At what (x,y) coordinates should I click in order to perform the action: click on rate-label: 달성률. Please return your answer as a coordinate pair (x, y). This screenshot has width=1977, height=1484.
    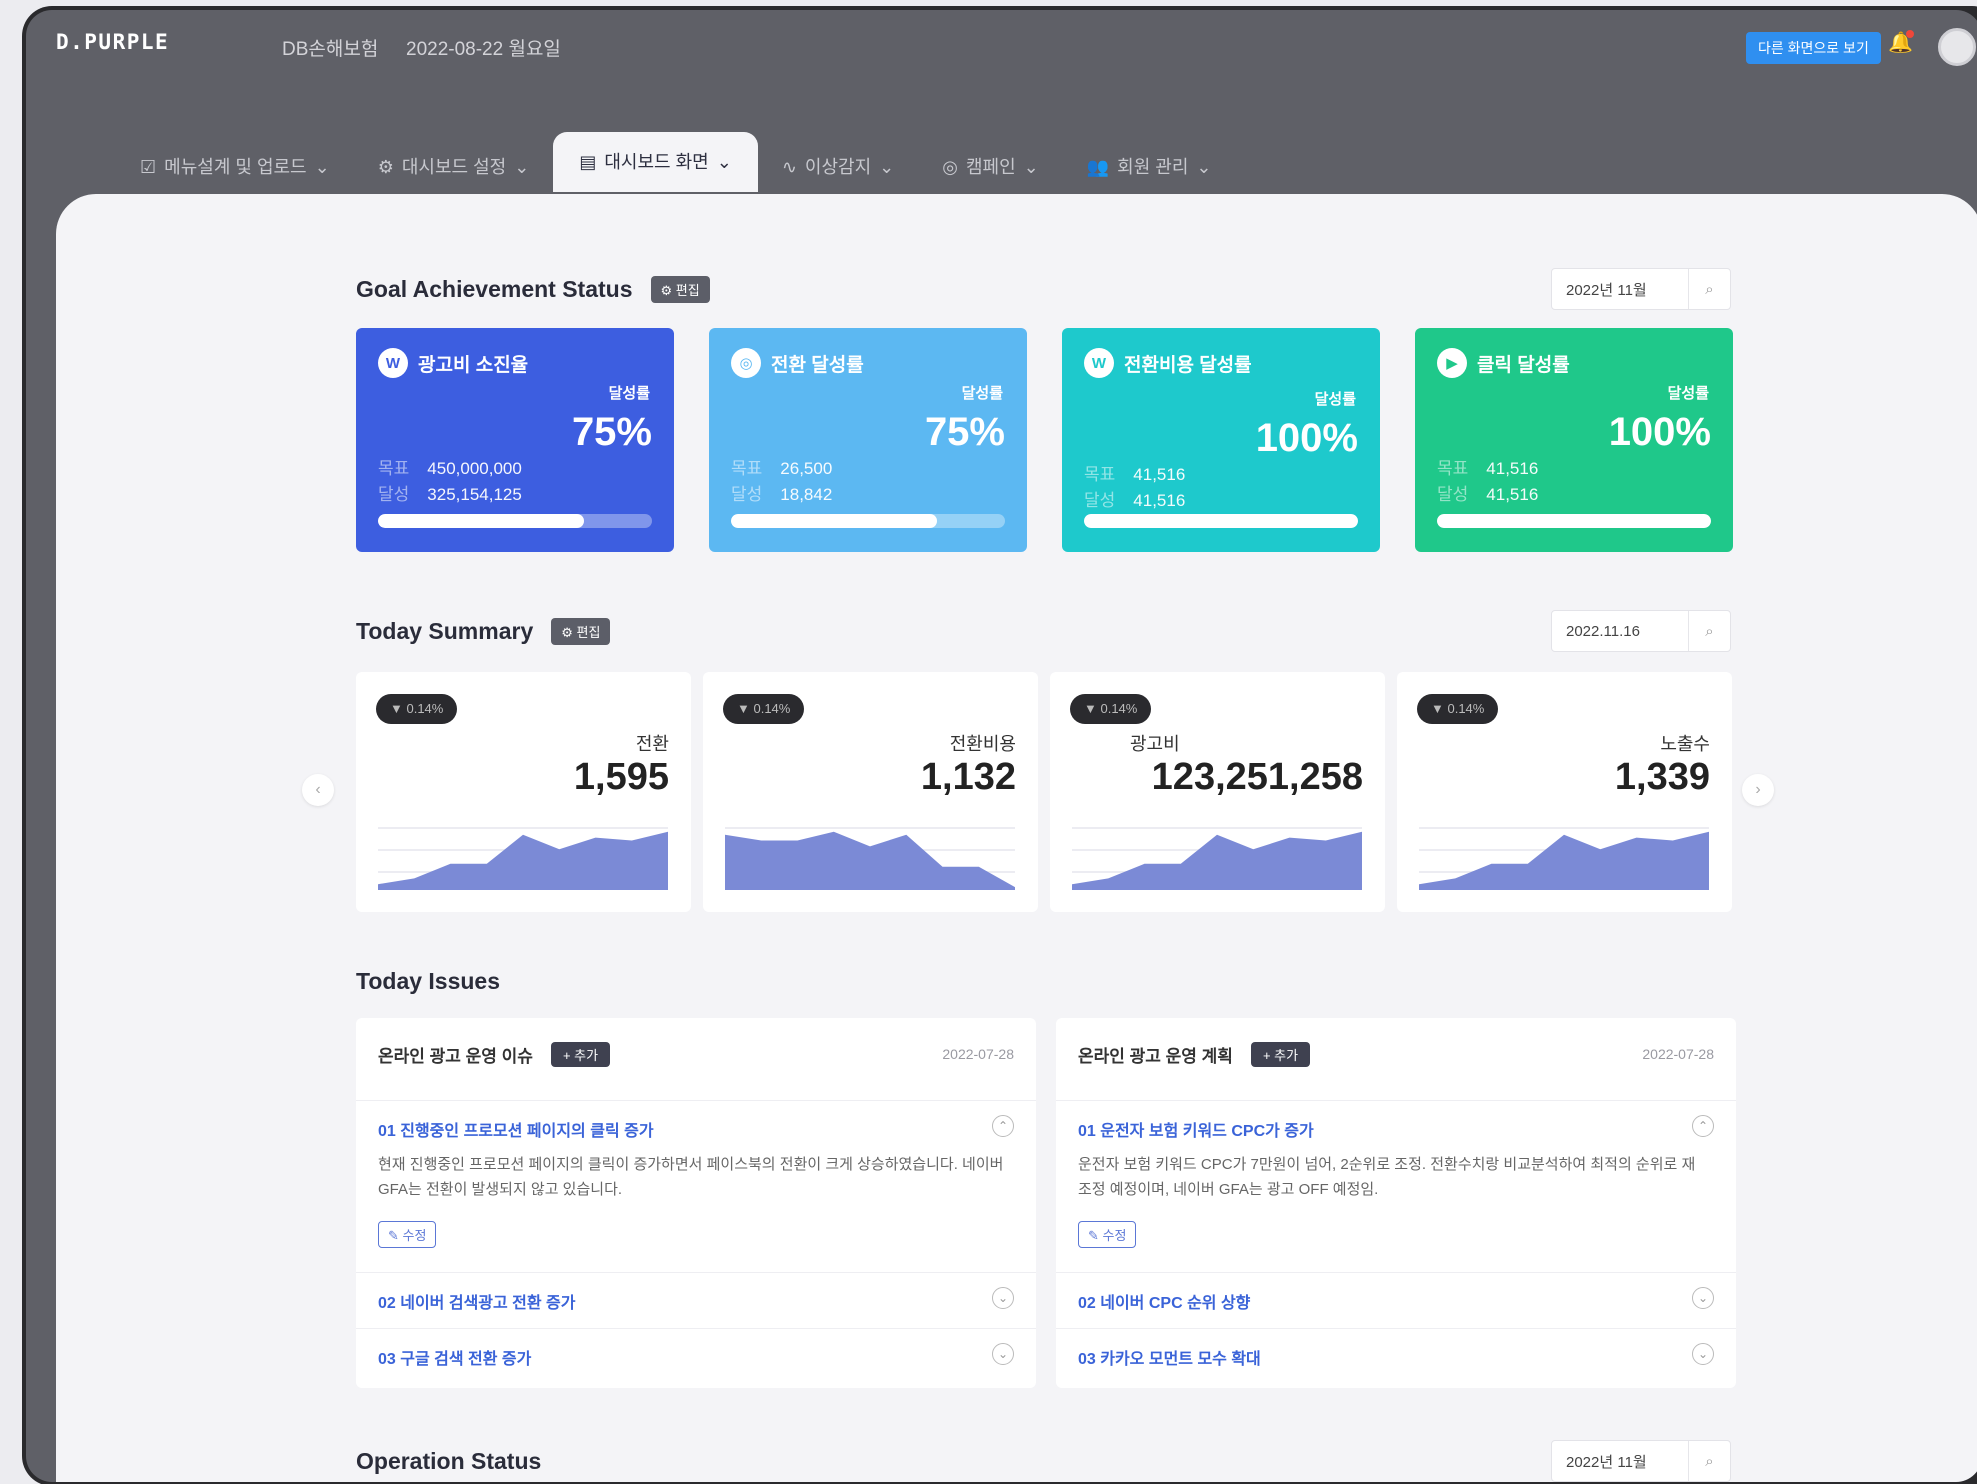
    Looking at the image, I should click on (1688, 393).